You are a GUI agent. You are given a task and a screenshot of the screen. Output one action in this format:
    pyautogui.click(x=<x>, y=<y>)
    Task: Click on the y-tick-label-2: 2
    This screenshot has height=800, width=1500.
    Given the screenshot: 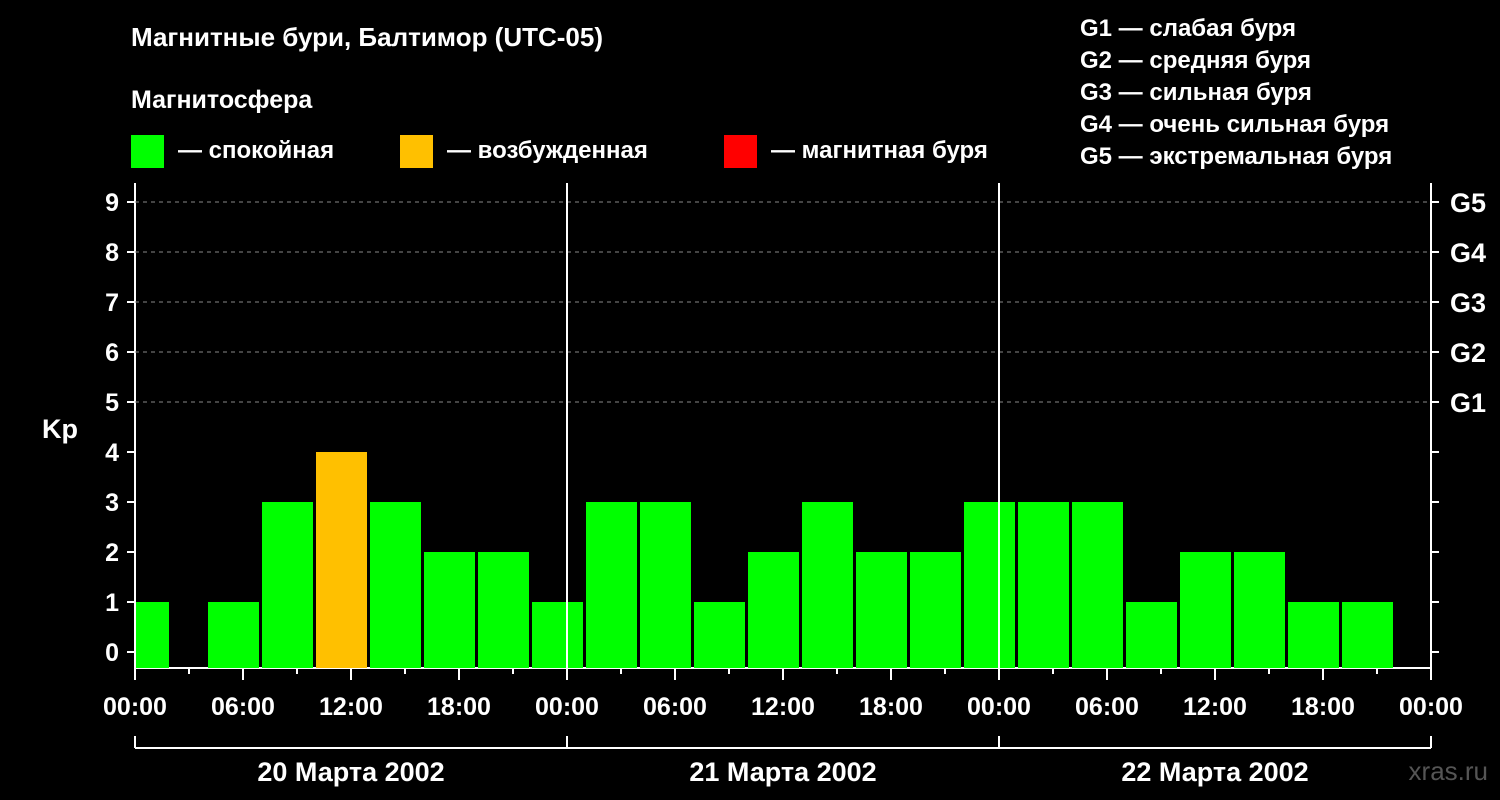 What is the action you would take?
    pyautogui.click(x=112, y=553)
    